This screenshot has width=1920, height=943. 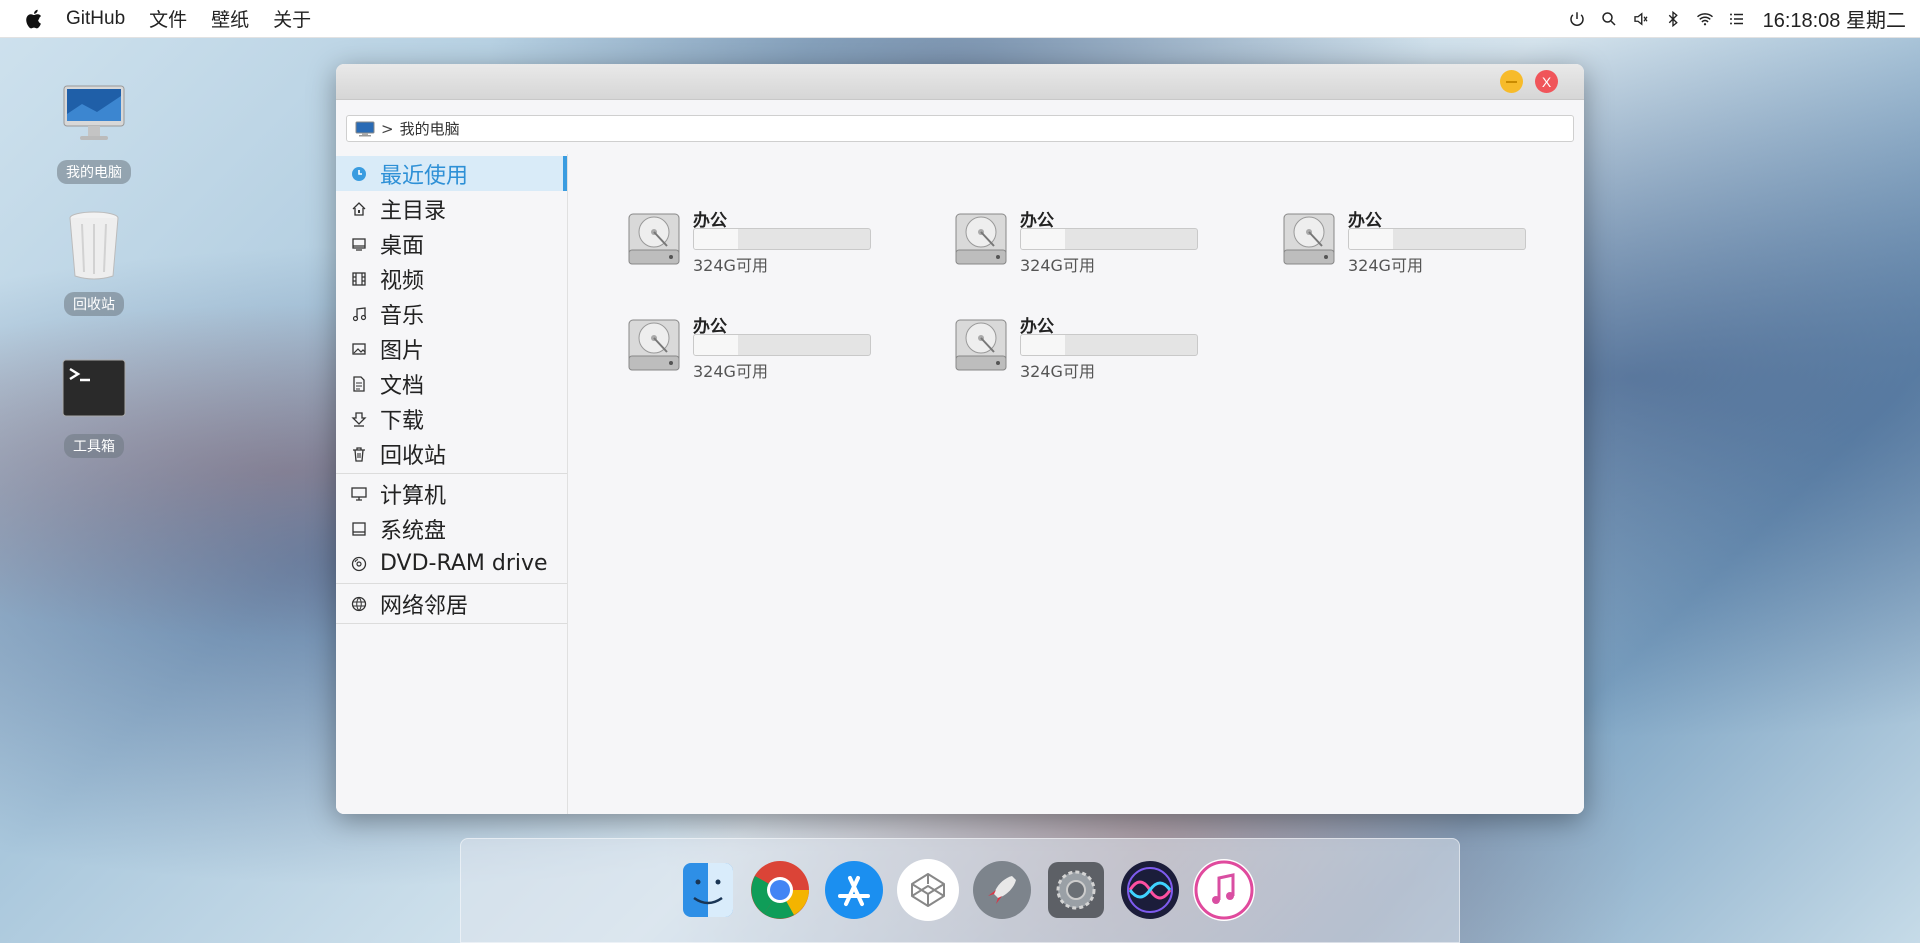 What do you see at coordinates (359, 604) in the screenshot?
I see `network-icon` at bounding box center [359, 604].